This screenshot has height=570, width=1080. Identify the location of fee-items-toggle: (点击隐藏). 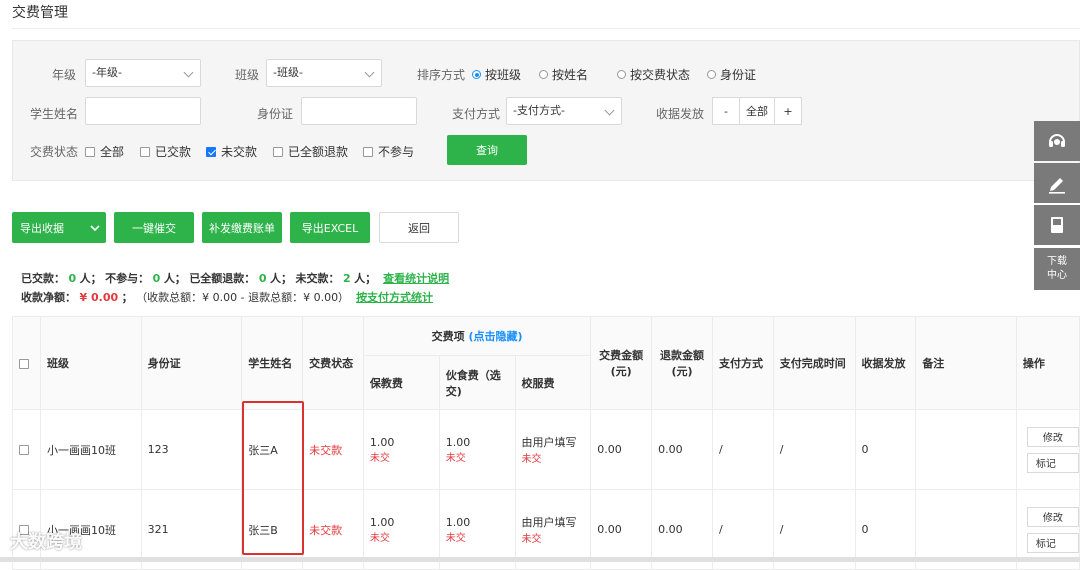
(495, 336).